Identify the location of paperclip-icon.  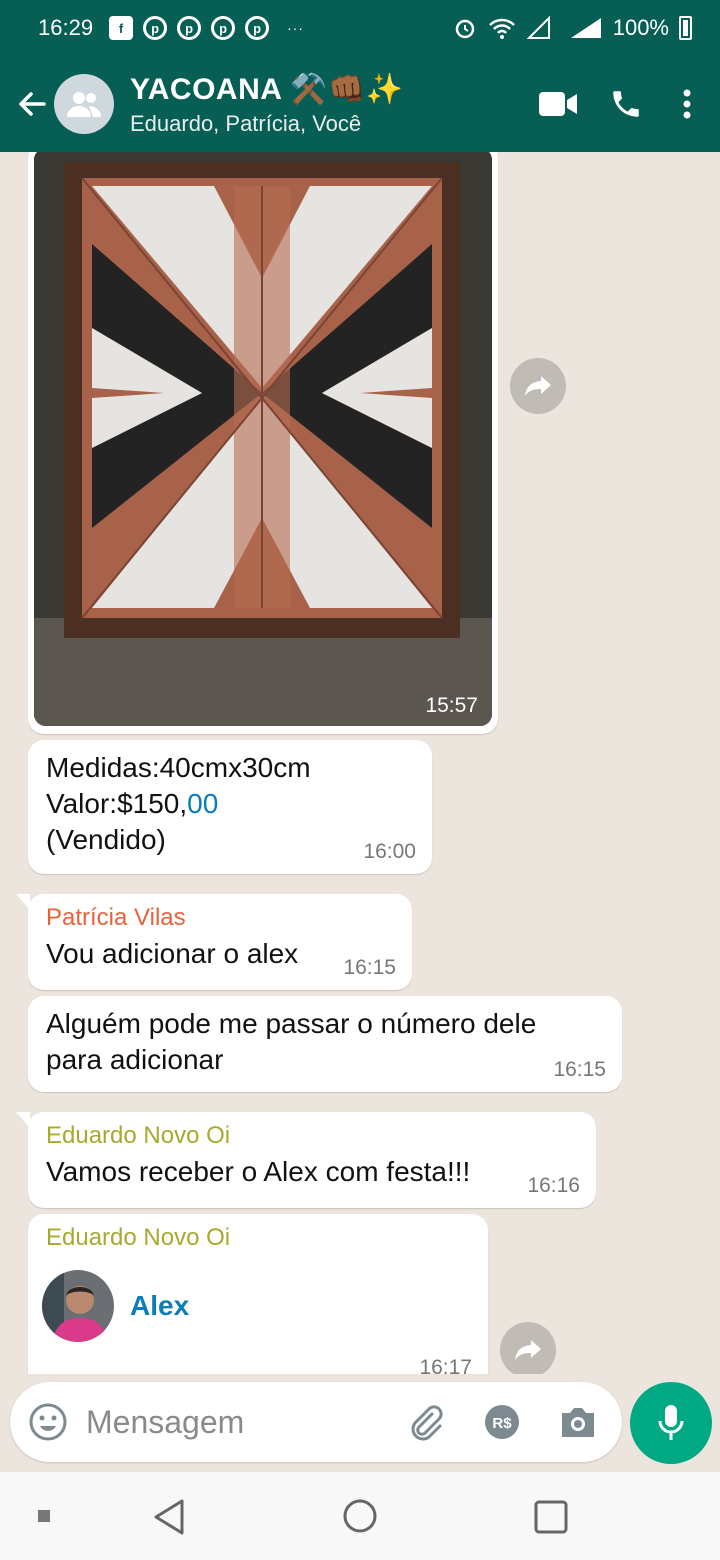
(427, 1423).